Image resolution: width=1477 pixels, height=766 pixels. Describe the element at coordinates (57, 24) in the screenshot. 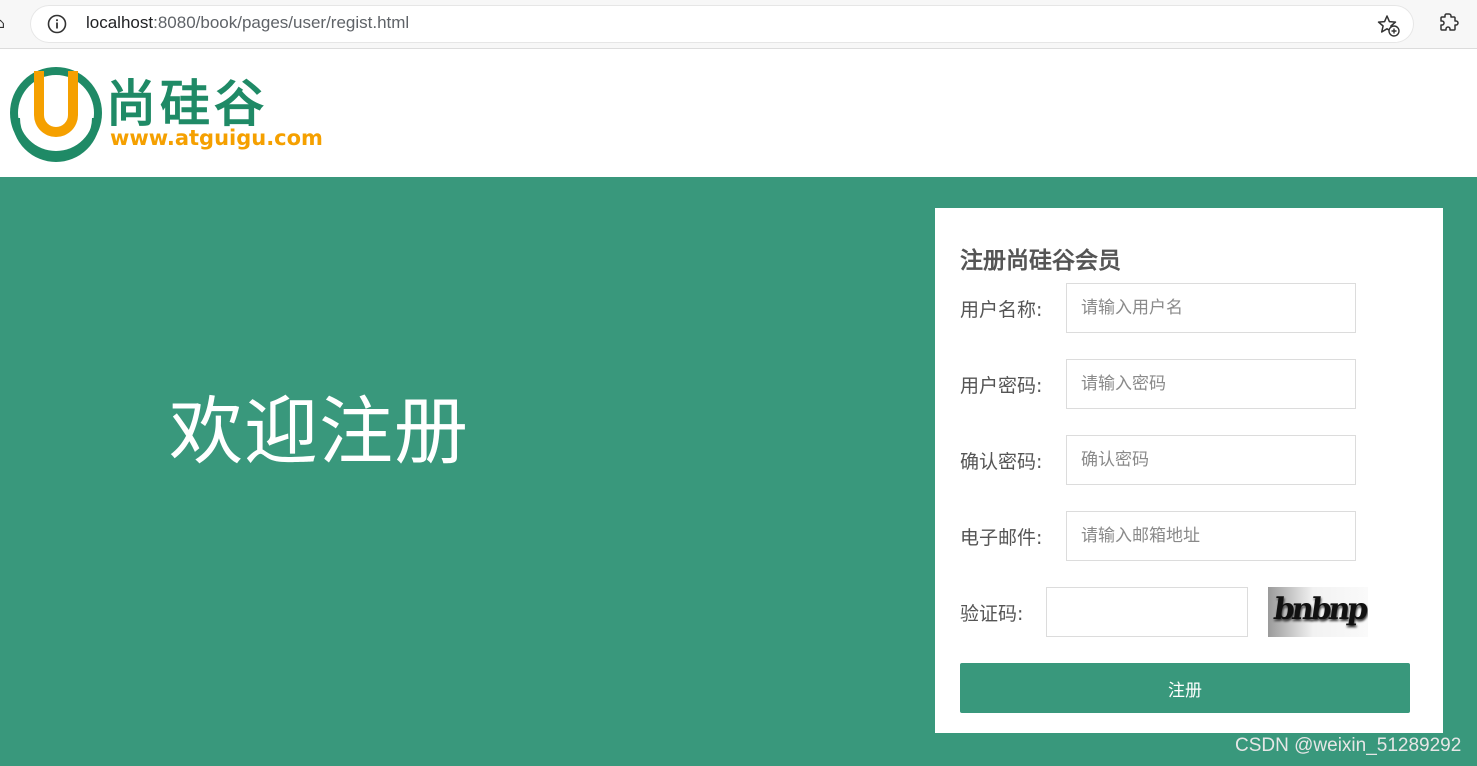

I see `info-icon` at that location.